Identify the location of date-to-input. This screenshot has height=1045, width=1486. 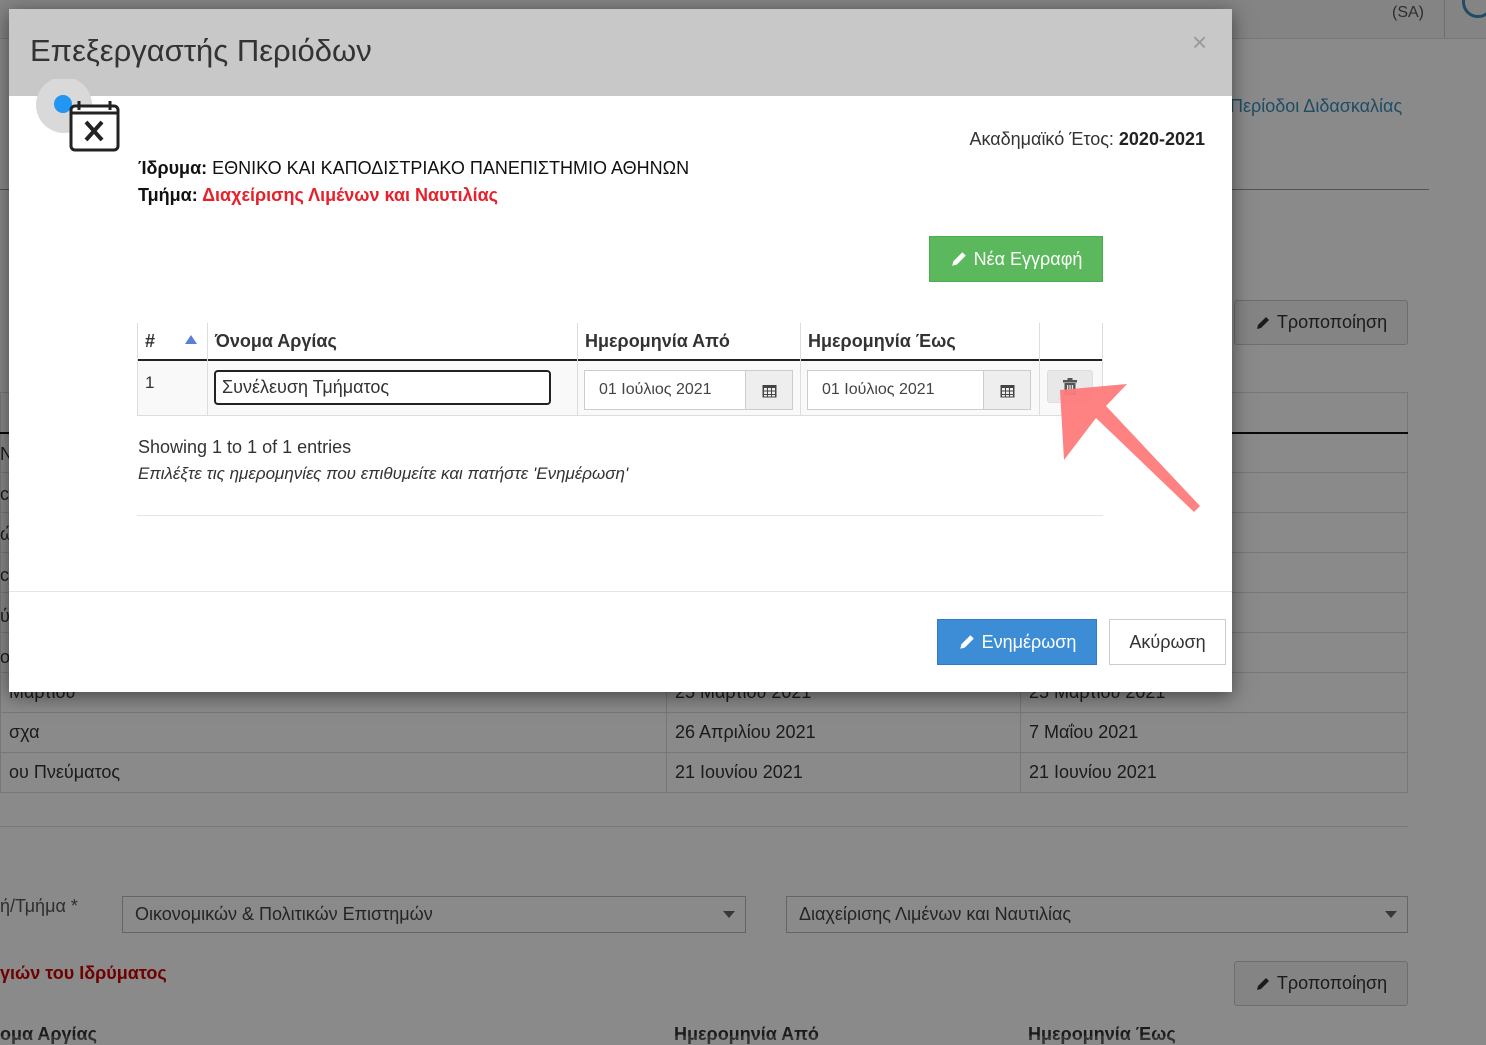
(897, 390).